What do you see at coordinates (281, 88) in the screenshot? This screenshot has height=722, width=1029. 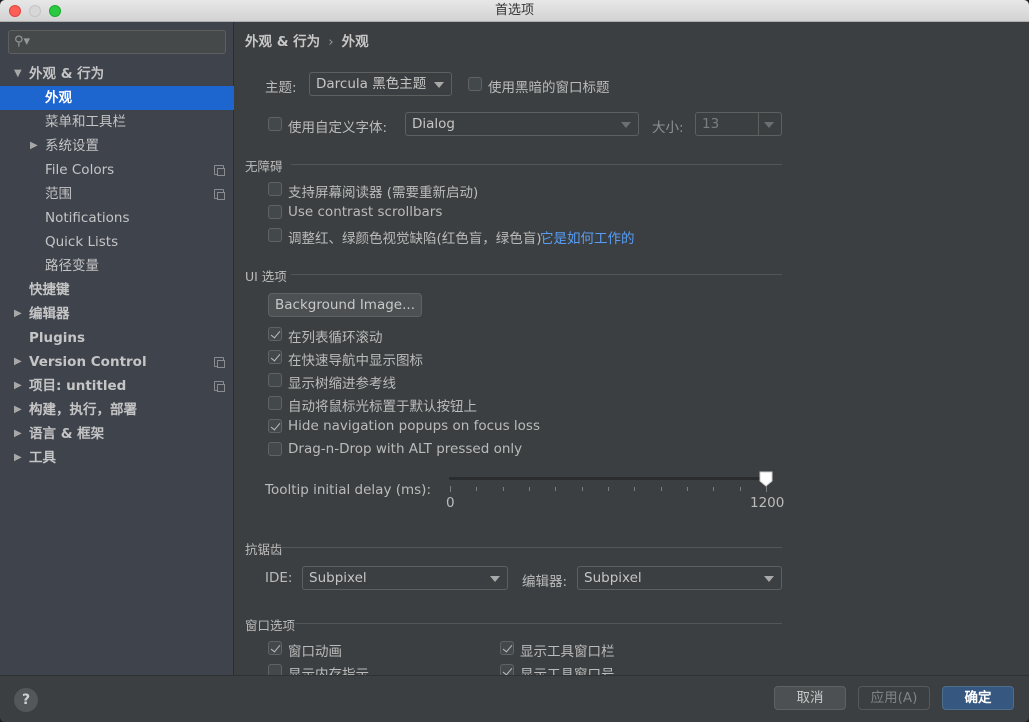 I see `theme-label: 主题:` at bounding box center [281, 88].